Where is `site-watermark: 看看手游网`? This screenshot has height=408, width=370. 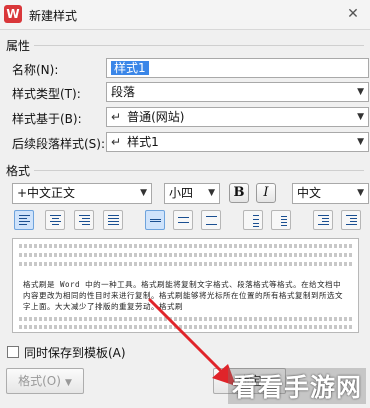
site-watermark: 看看手游网 is located at coordinates (296, 386).